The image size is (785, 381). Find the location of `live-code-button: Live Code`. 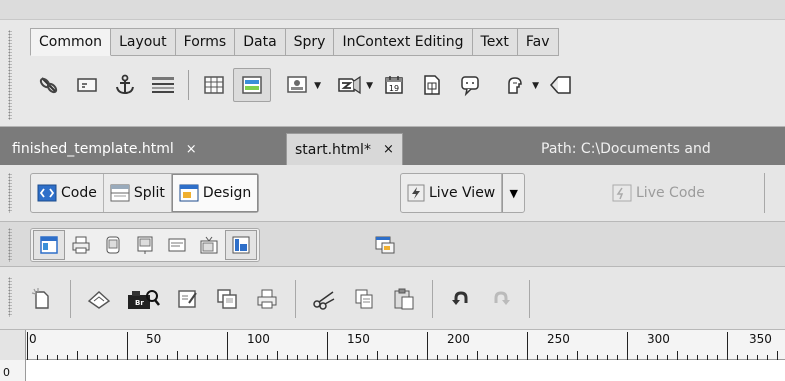

live-code-button: Live Code is located at coordinates (658, 193).